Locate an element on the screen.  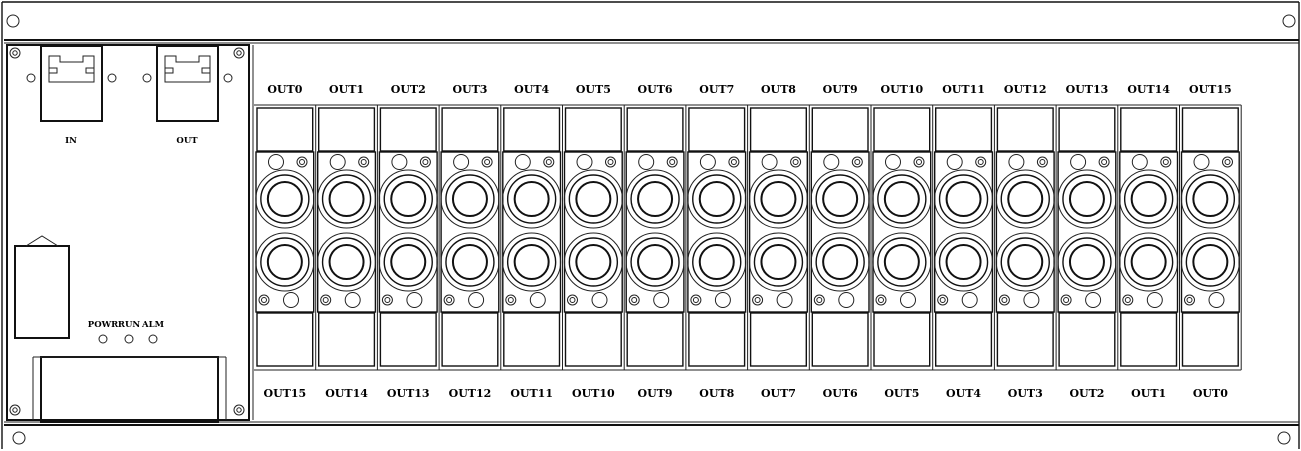
output-channel-column: OUT9 OUT6 is located at coordinates (839, 241).